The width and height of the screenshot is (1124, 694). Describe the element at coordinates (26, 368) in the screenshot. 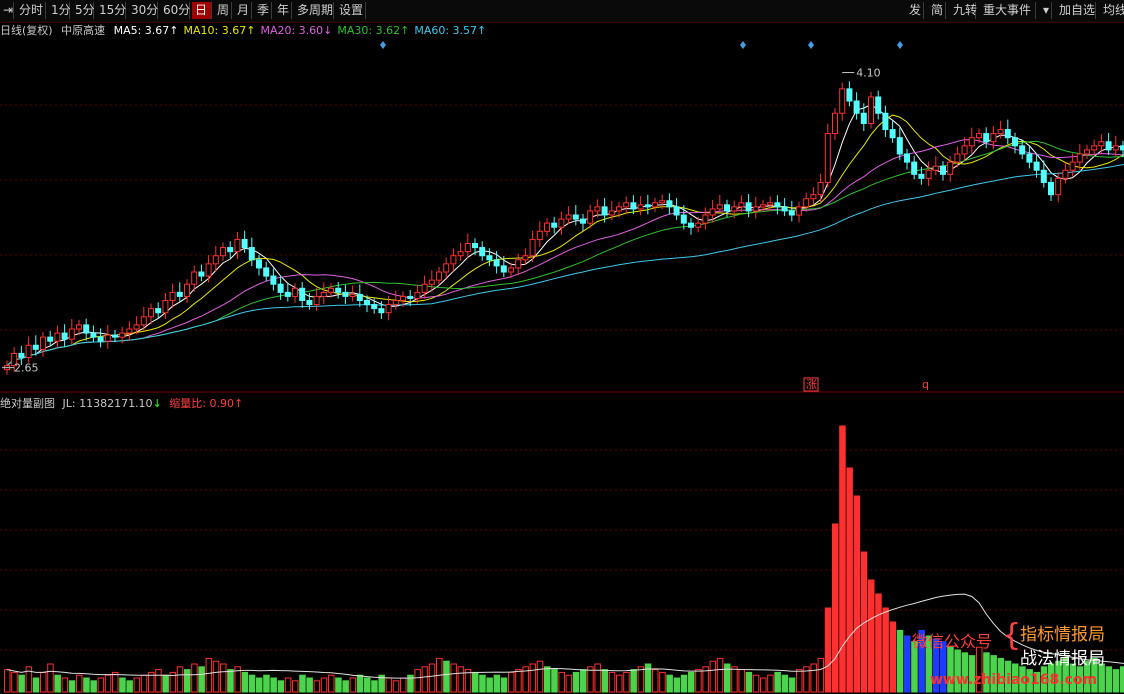

I see `low-marker-label: 2.65` at that location.